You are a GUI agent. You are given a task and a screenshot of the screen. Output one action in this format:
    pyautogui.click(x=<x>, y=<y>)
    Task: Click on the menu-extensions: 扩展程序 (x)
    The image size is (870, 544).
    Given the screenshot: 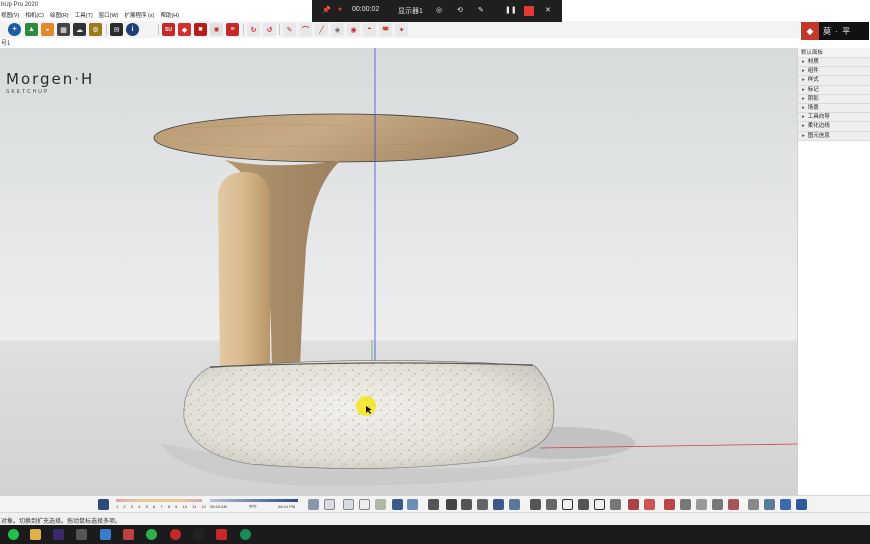 What is the action you would take?
    pyautogui.click(x=140, y=16)
    